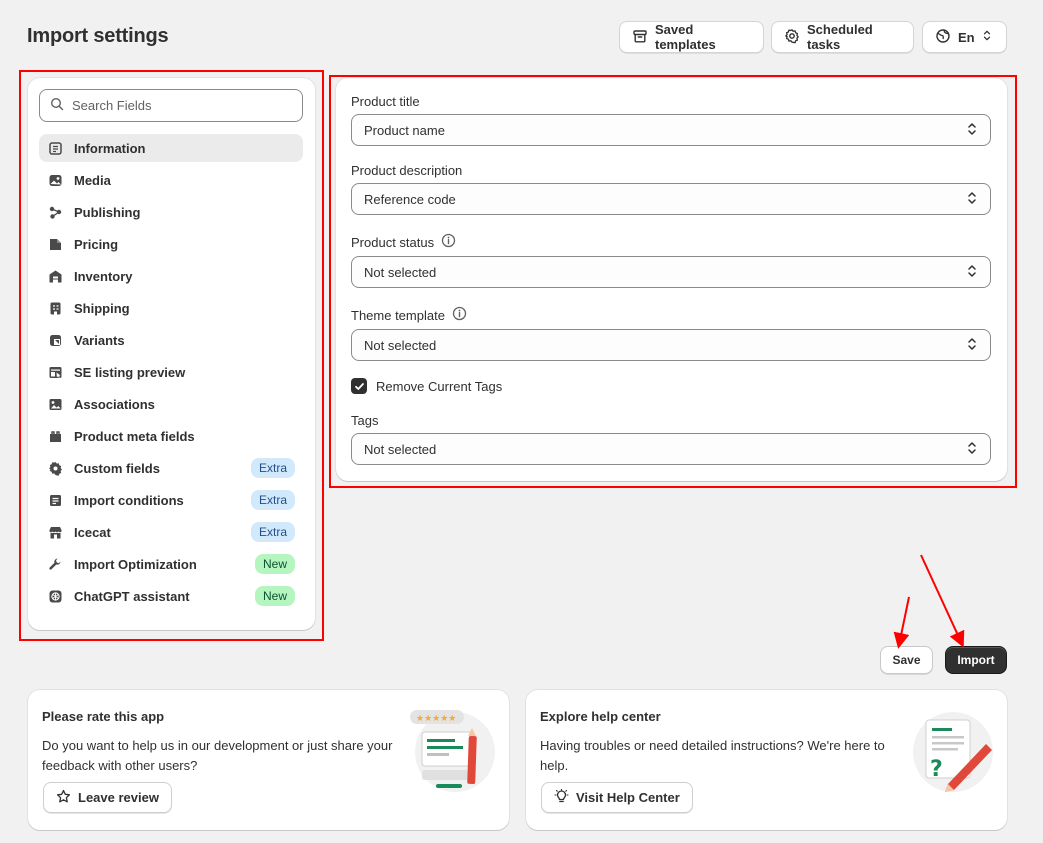 Image resolution: width=1043 pixels, height=843 pixels. Describe the element at coordinates (55, 564) in the screenshot. I see `wrench-icon` at that location.